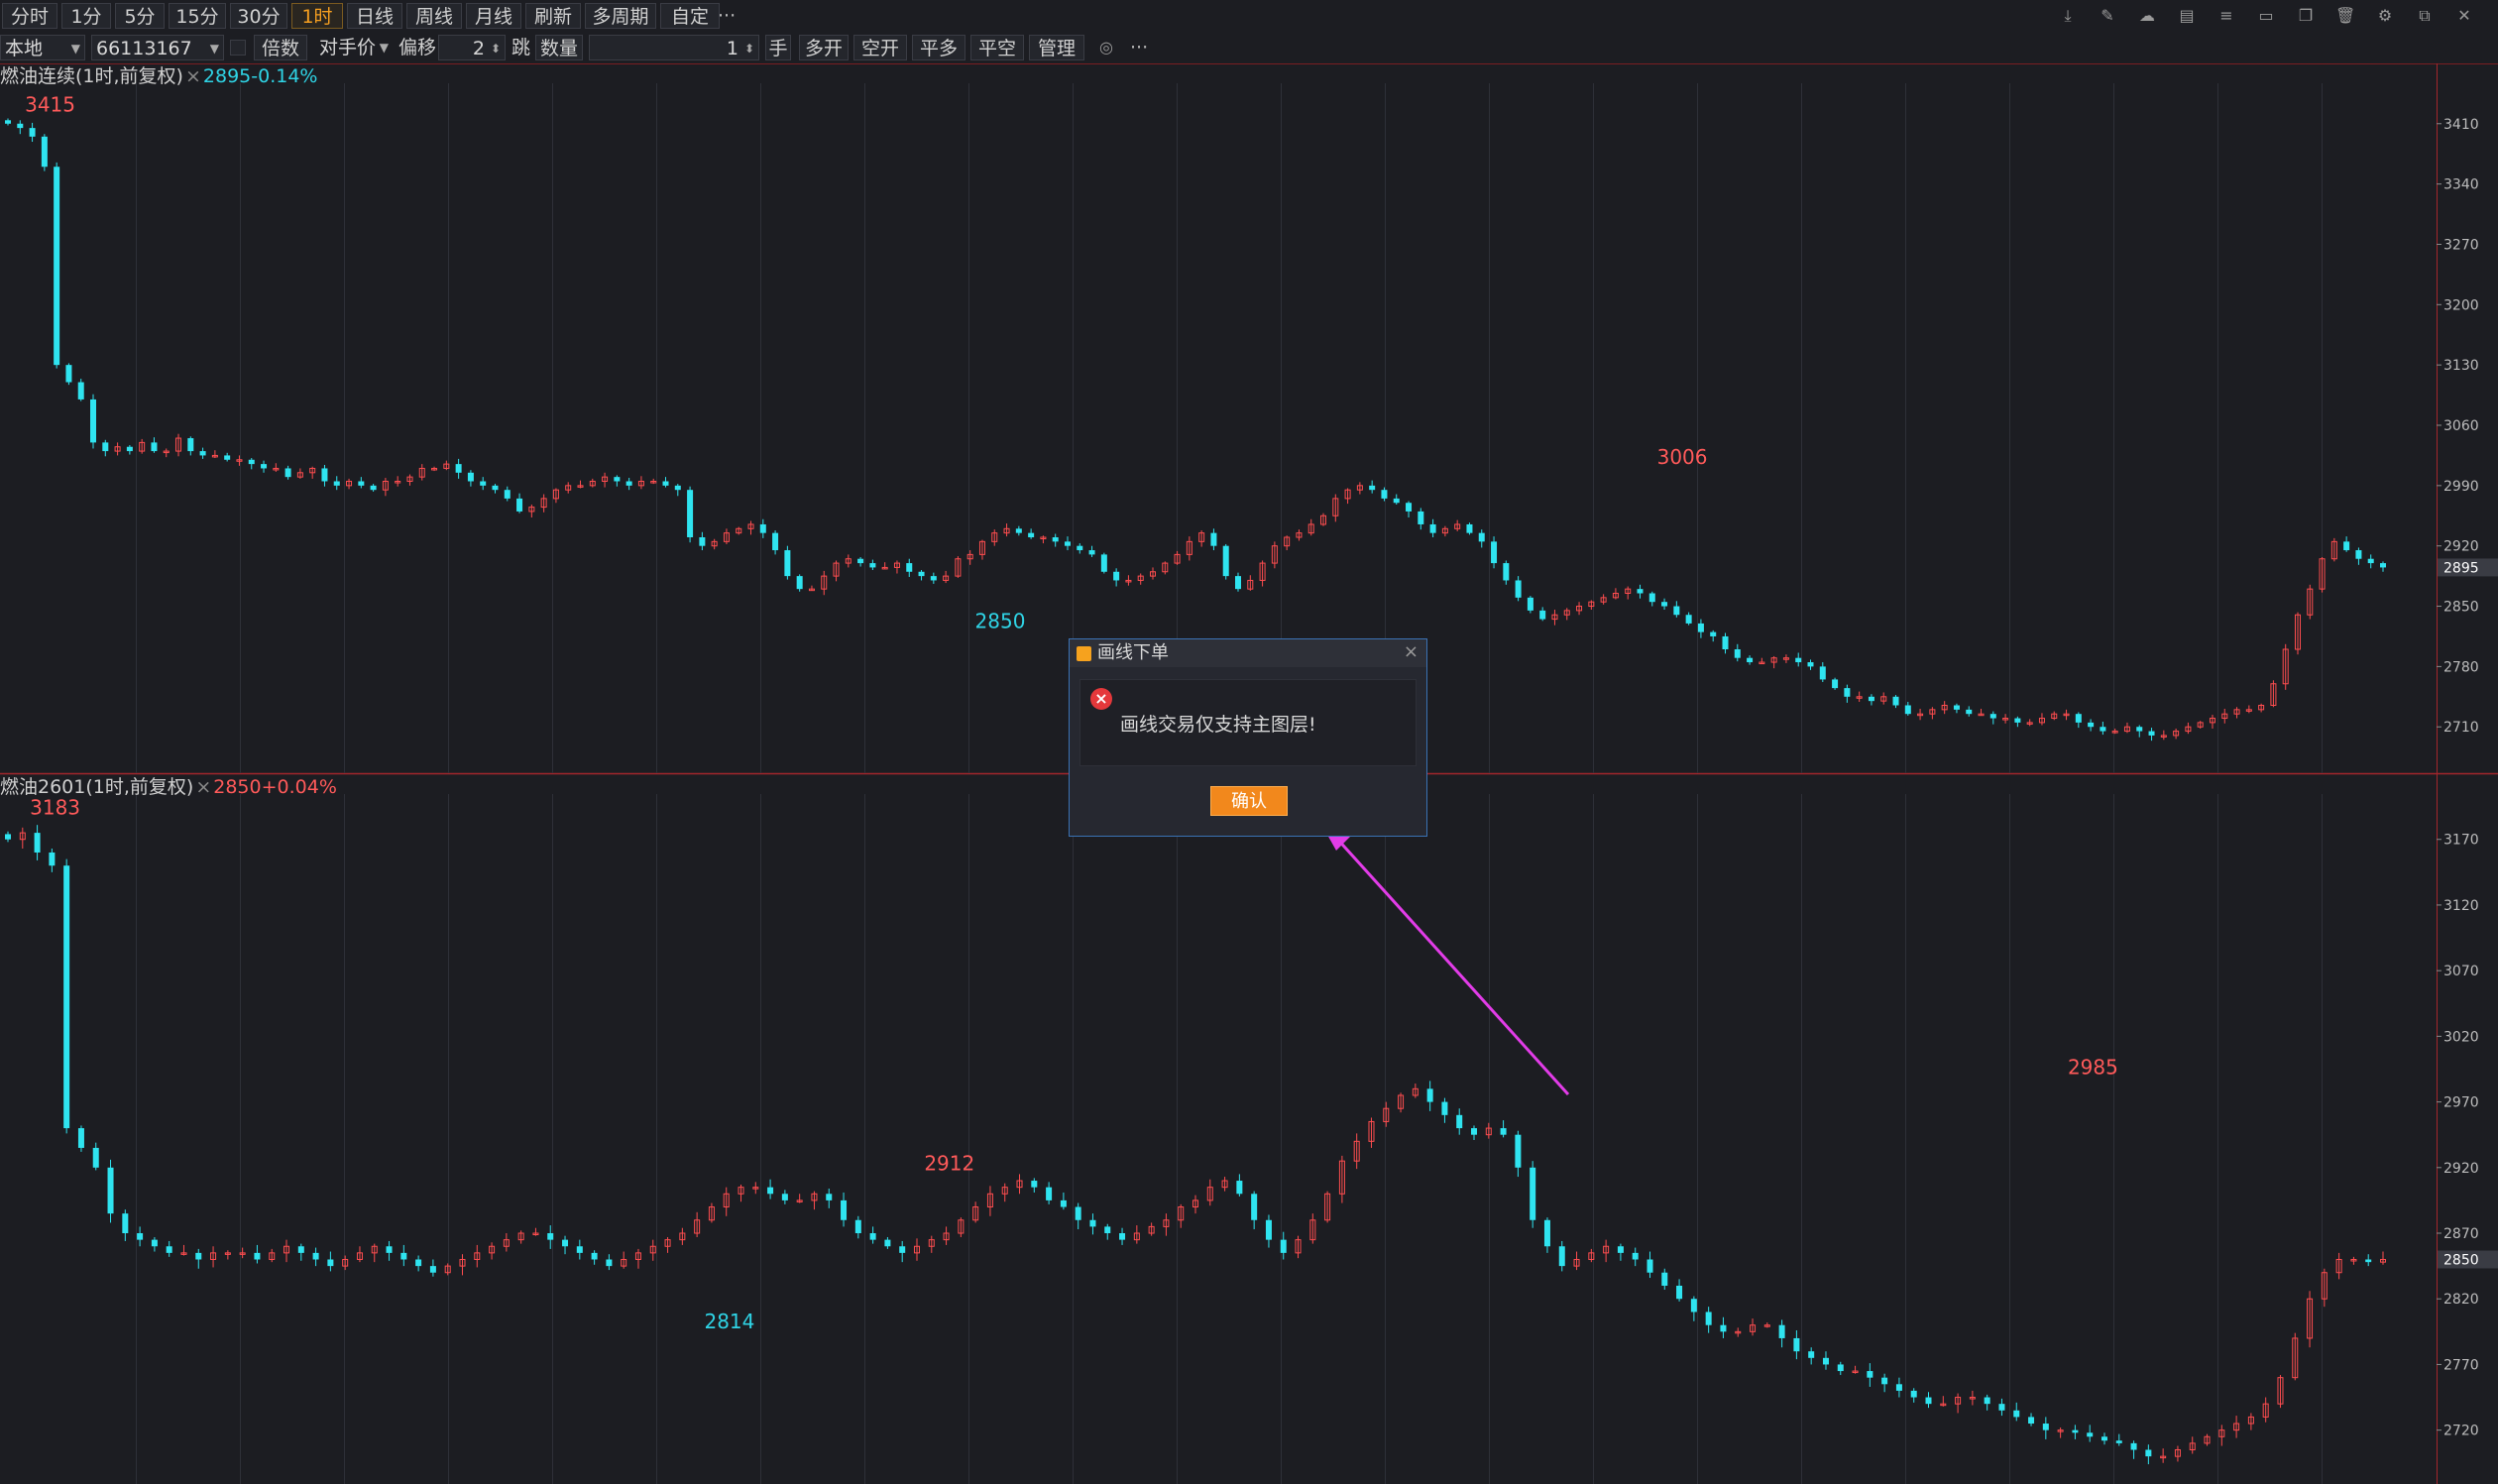  I want to click on more-options-icon: ···, so click(1139, 47).